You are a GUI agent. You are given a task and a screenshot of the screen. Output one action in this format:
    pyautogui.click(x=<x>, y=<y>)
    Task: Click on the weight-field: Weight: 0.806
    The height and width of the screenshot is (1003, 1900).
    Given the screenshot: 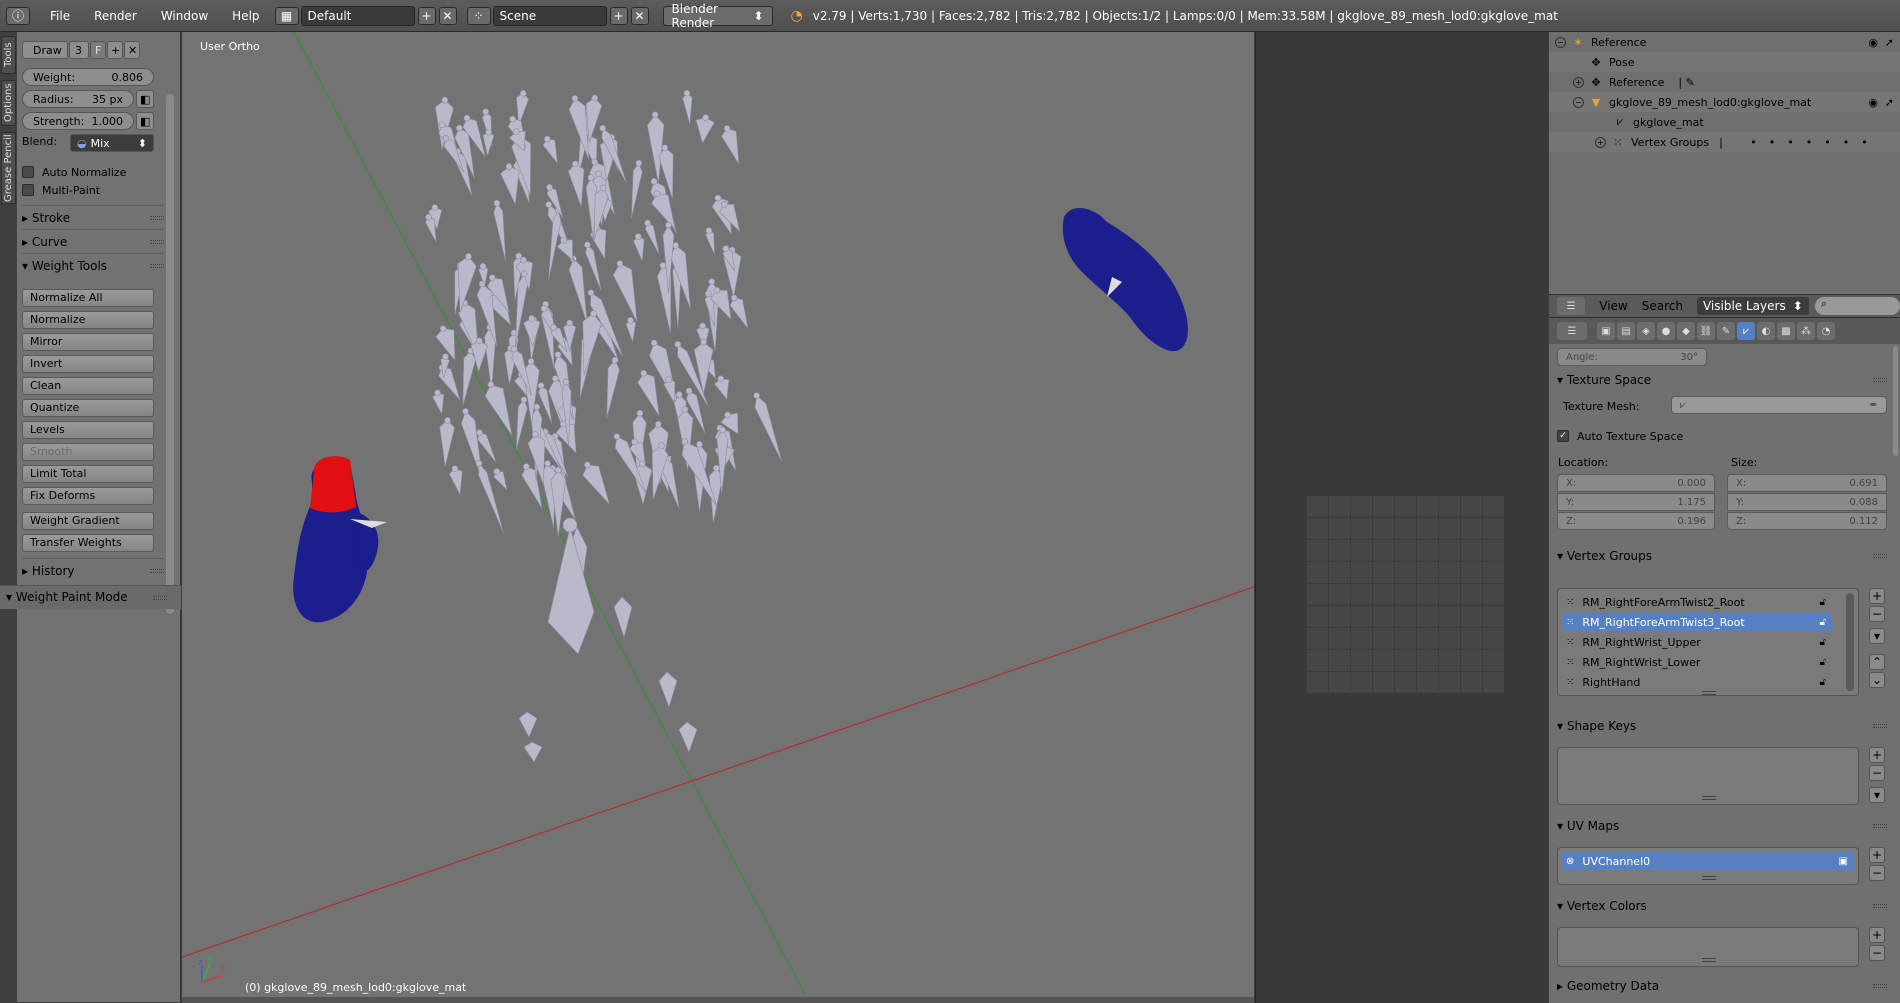 What is the action you would take?
    pyautogui.click(x=88, y=77)
    